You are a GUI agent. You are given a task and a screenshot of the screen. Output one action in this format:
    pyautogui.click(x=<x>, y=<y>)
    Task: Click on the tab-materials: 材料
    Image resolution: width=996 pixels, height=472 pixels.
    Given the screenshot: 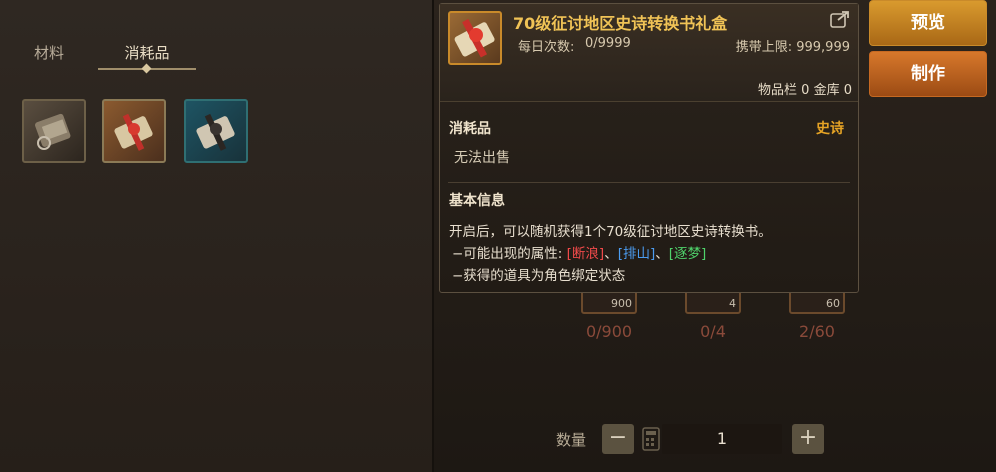 What is the action you would take?
    pyautogui.click(x=49, y=60)
    